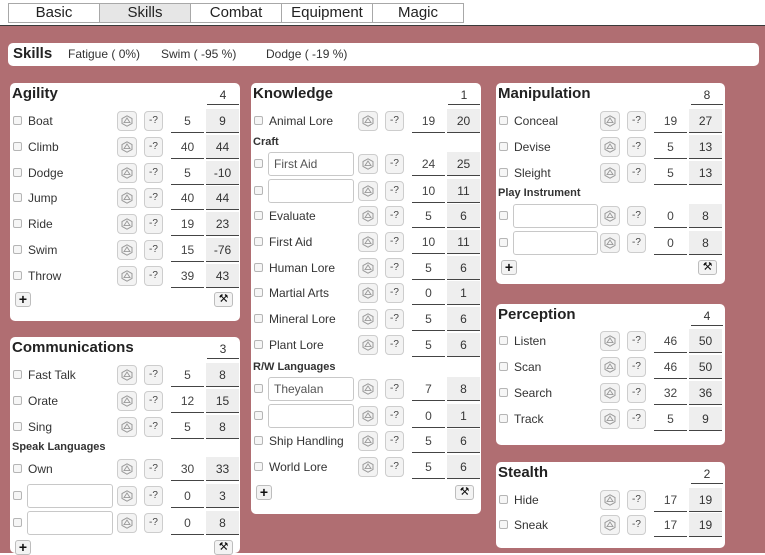 This screenshot has height=555, width=765. Describe the element at coordinates (187, 198) in the screenshot. I see `skill-base-value: 40` at that location.